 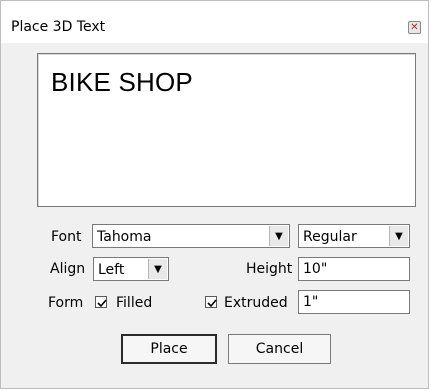 I want to click on align-value: Left, so click(x=111, y=270).